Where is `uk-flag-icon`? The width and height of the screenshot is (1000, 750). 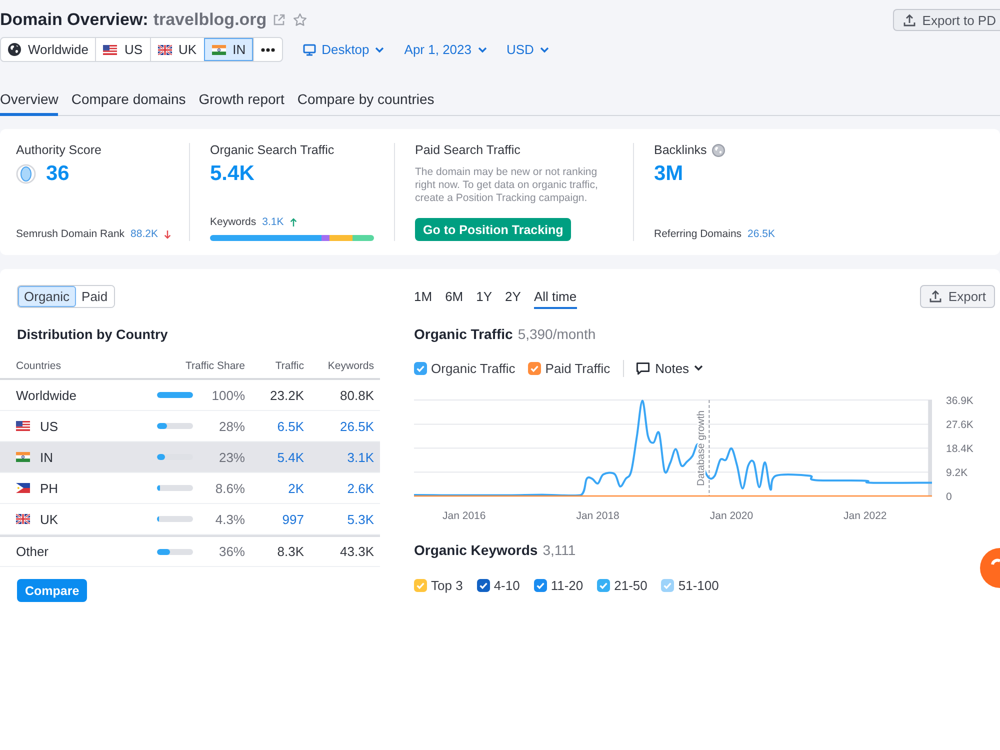 uk-flag-icon is located at coordinates (23, 519).